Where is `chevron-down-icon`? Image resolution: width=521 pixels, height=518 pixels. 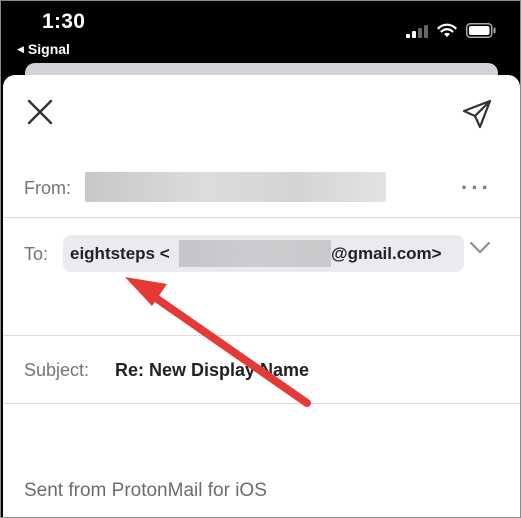 chevron-down-icon is located at coordinates (480, 248).